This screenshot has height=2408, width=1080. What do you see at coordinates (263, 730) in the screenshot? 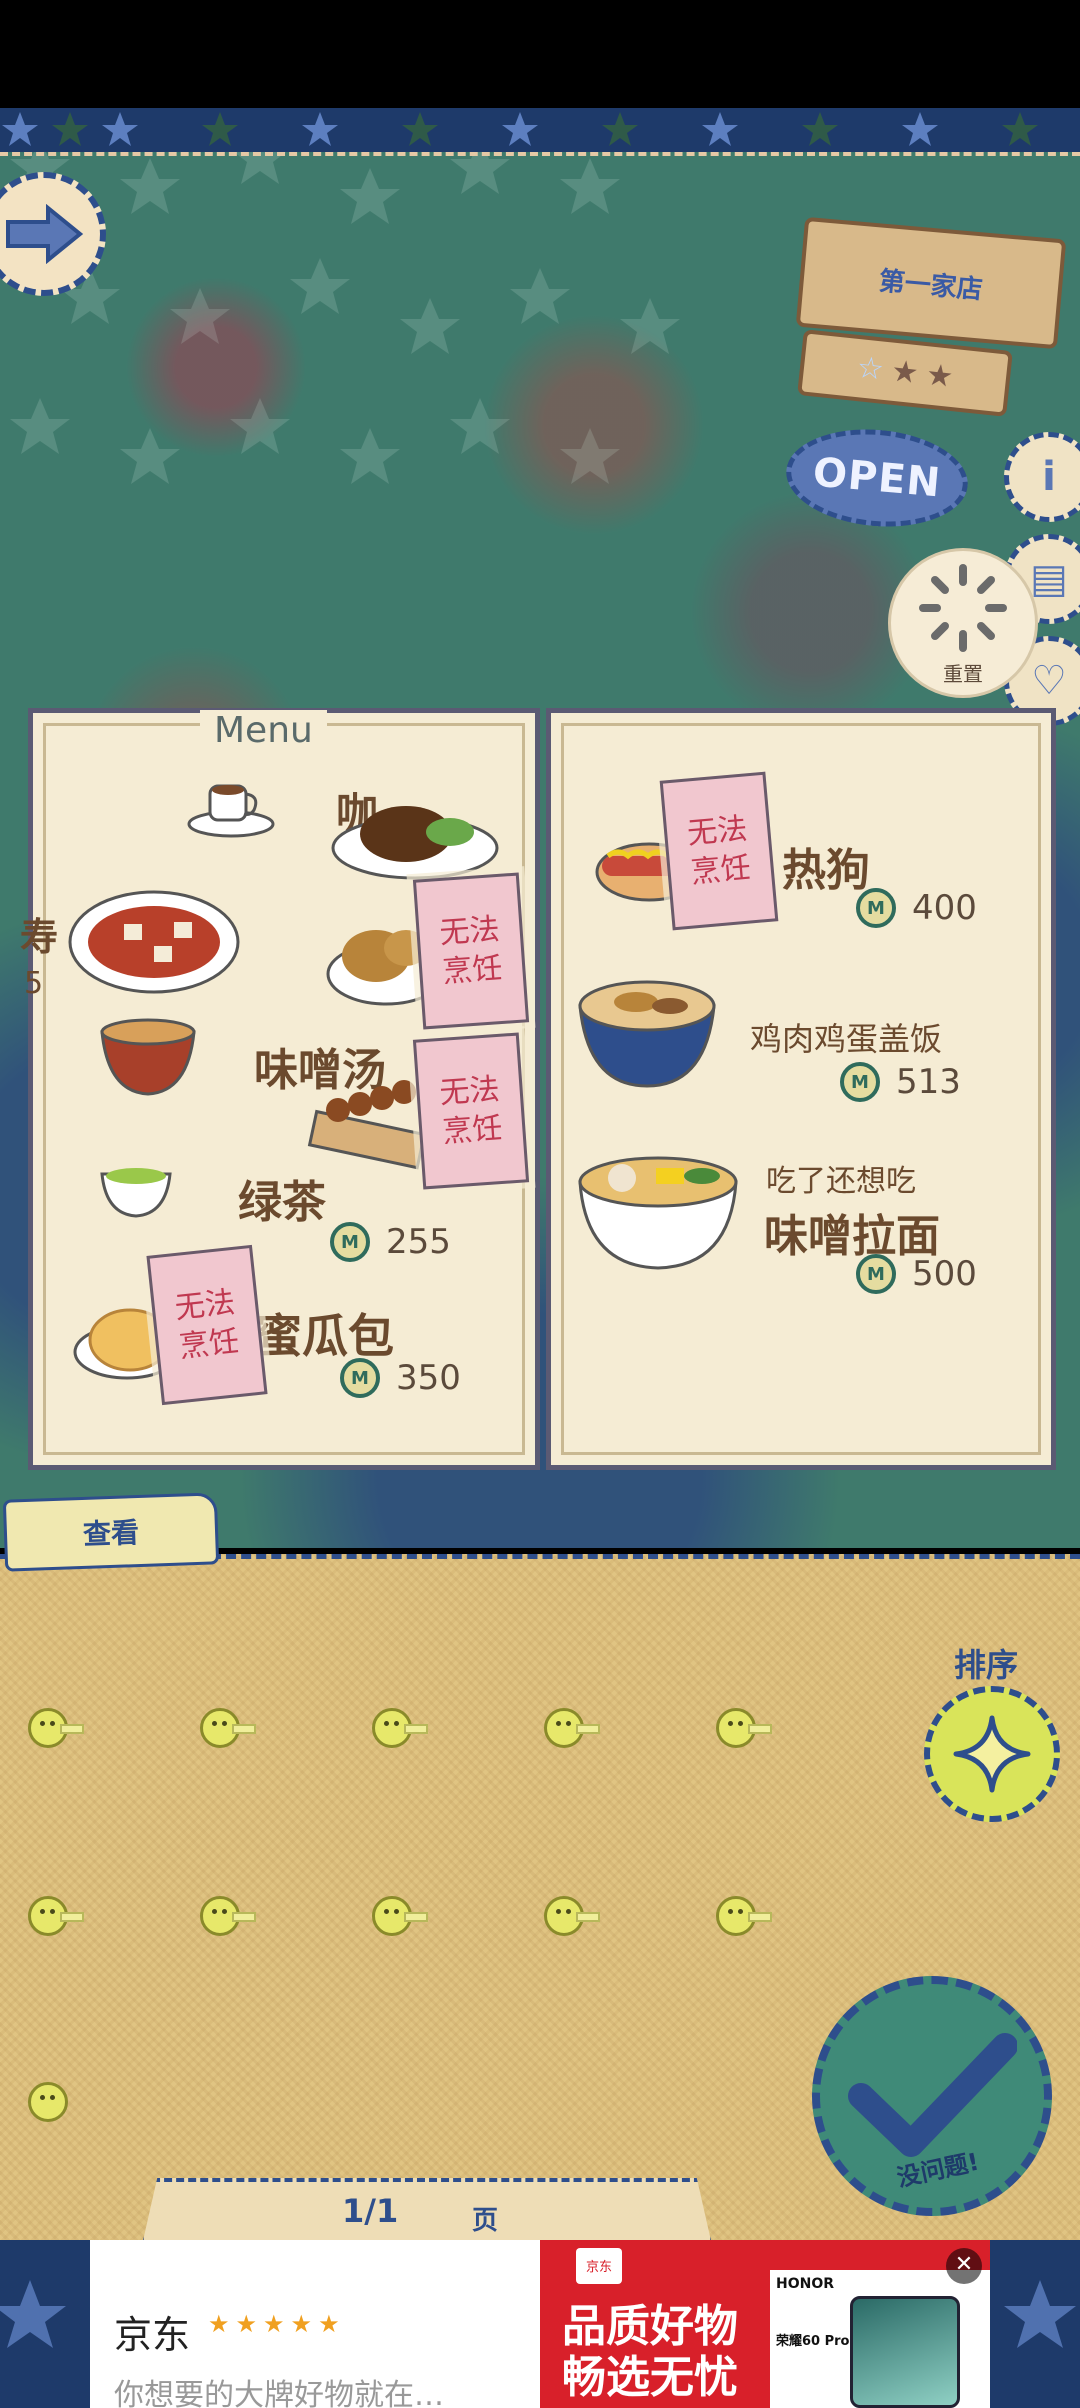
I see `menu-title: Menu` at bounding box center [263, 730].